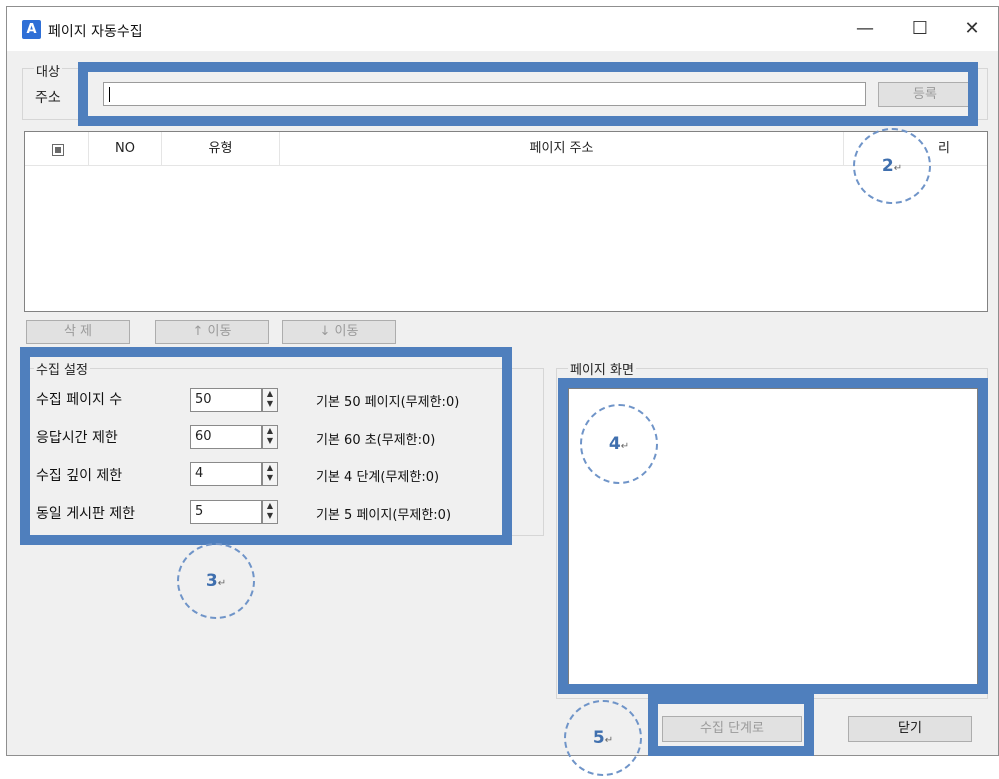  I want to click on highlight-box-collect, so click(731, 725).